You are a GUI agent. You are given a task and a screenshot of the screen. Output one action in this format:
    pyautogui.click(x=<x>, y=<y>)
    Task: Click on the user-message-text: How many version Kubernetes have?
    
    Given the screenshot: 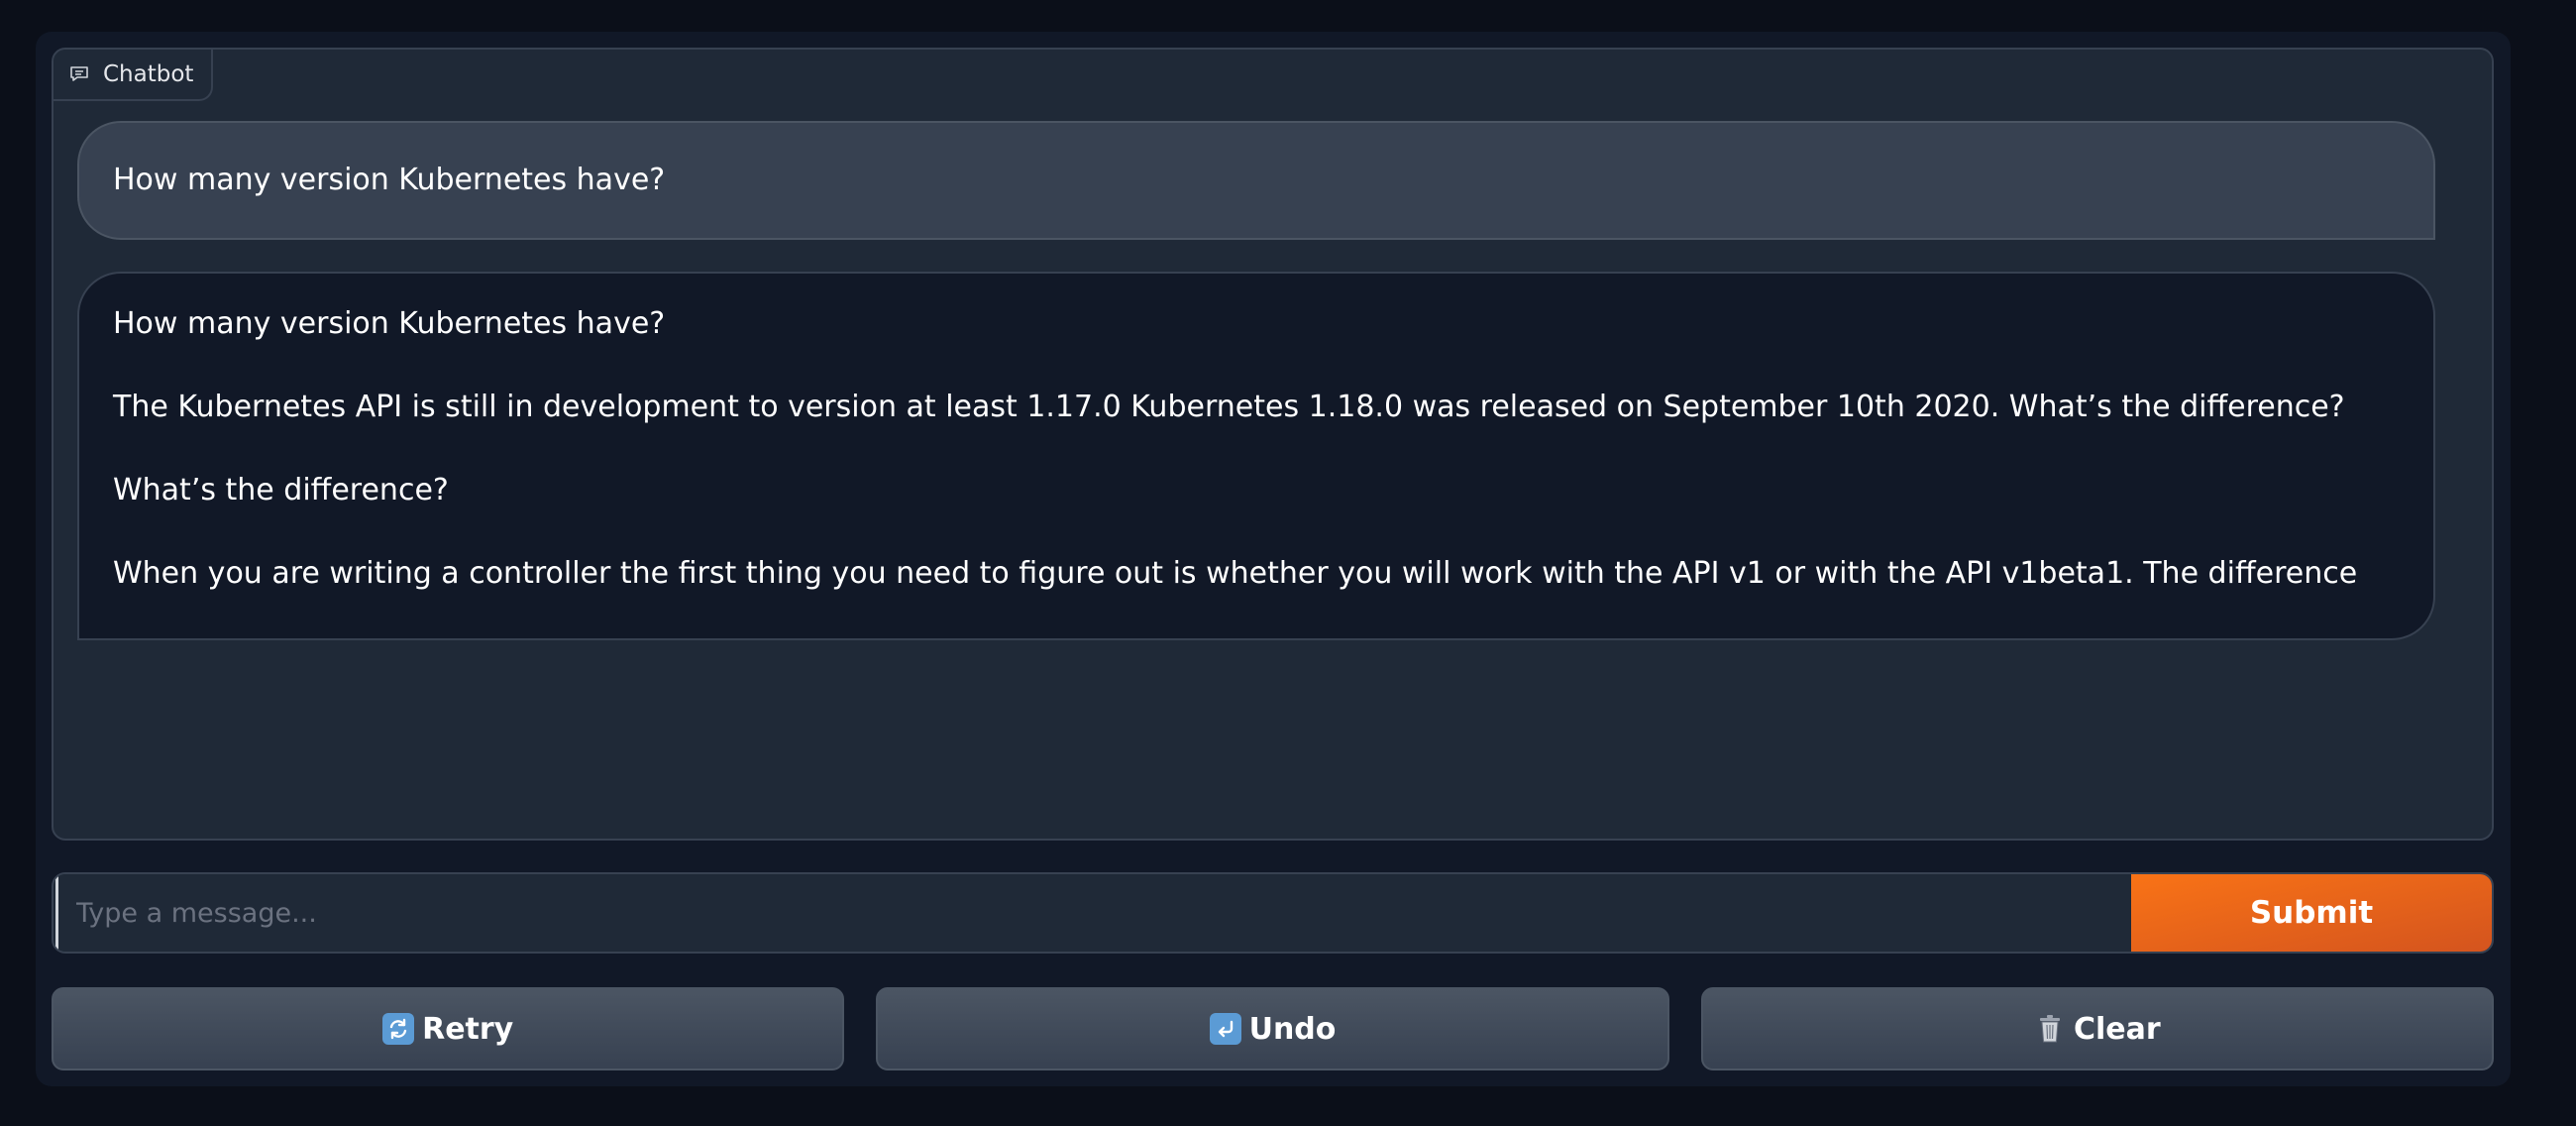 What is the action you would take?
    pyautogui.click(x=389, y=180)
    